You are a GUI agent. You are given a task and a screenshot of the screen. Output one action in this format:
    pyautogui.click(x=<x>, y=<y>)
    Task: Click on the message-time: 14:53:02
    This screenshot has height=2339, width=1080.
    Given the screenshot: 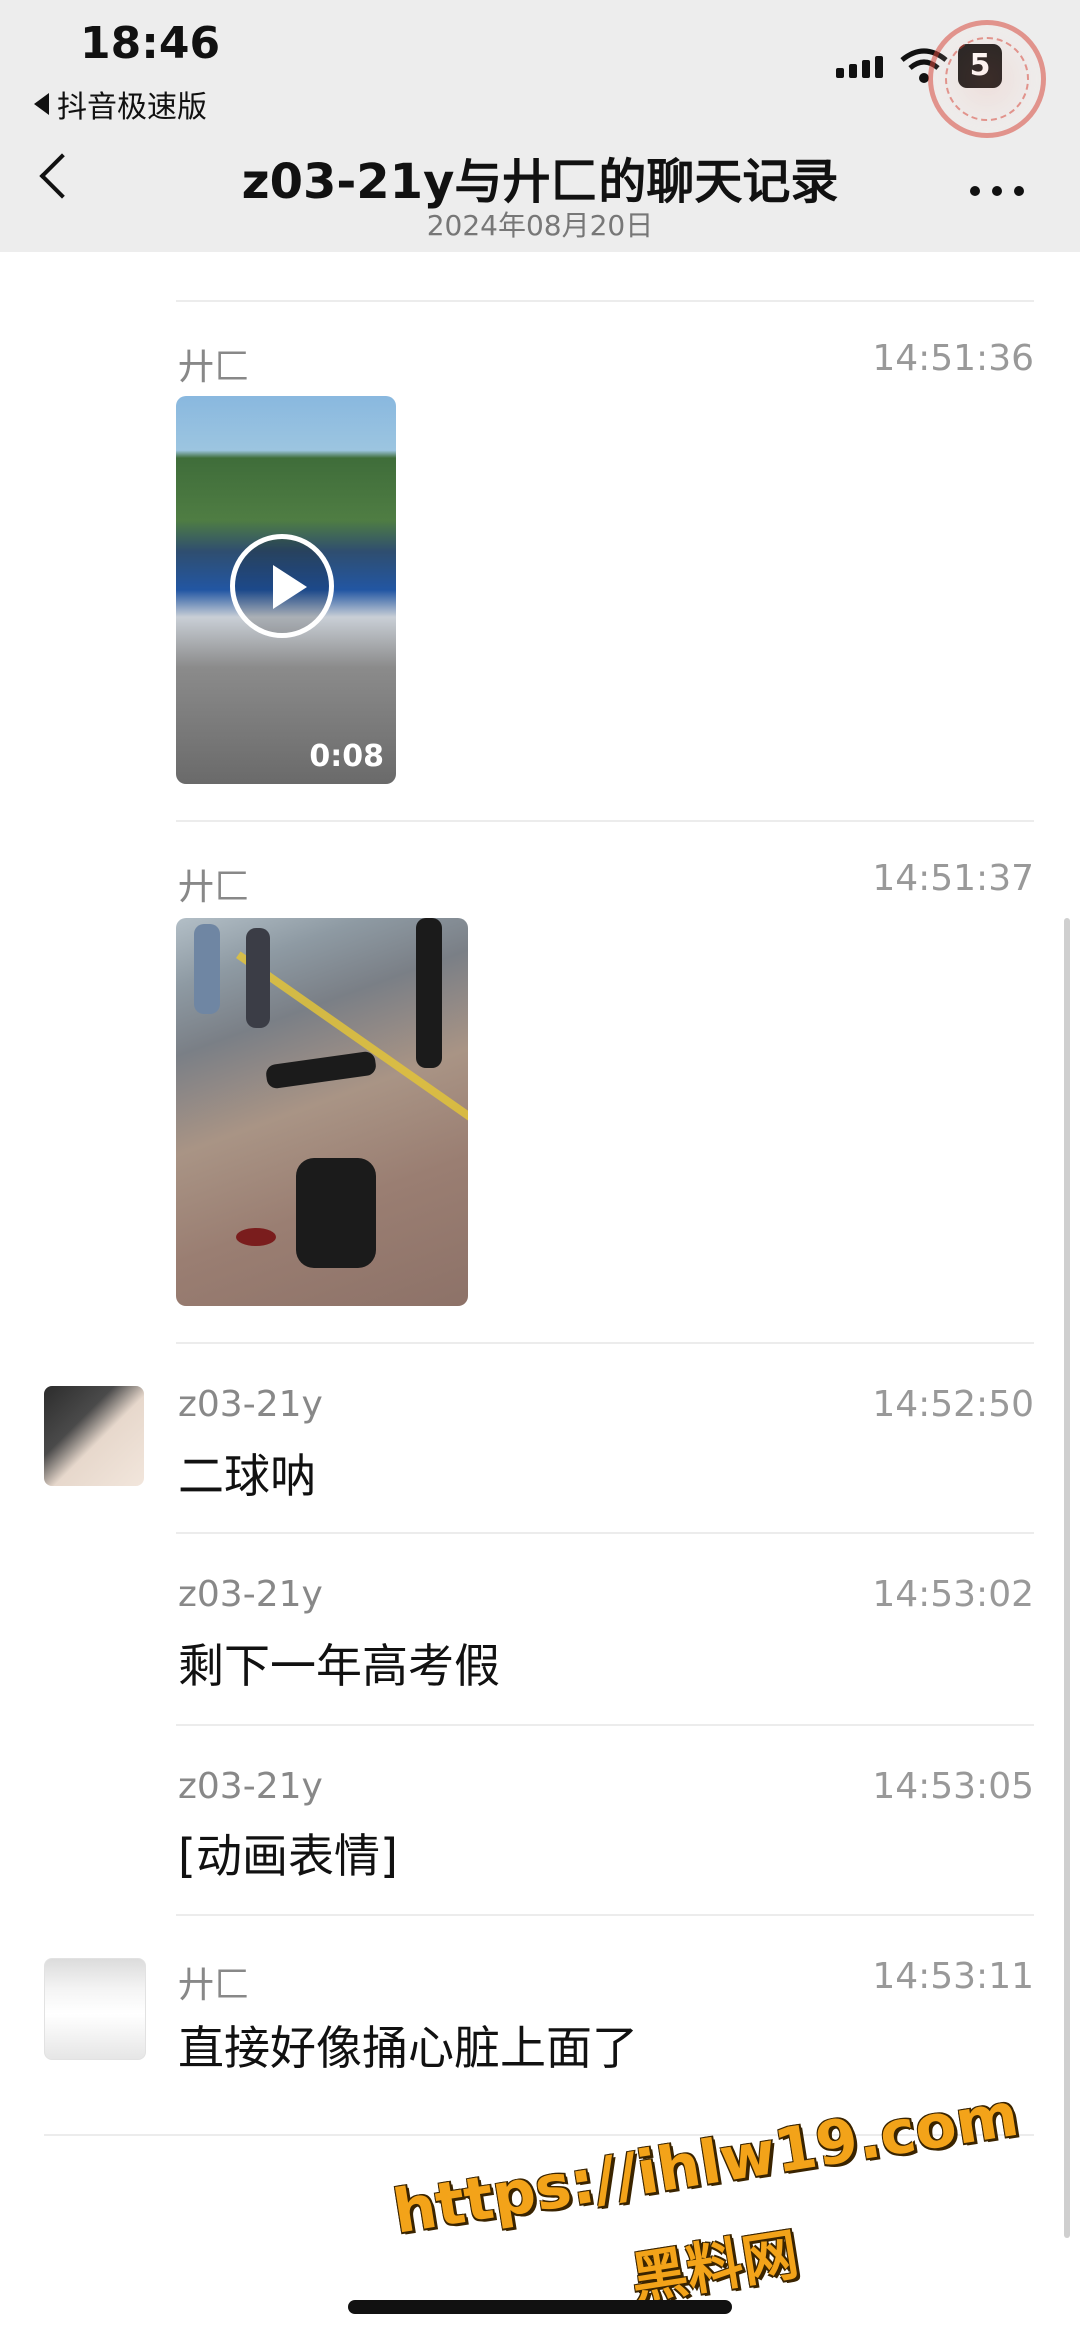 What is the action you would take?
    pyautogui.click(x=953, y=1594)
    